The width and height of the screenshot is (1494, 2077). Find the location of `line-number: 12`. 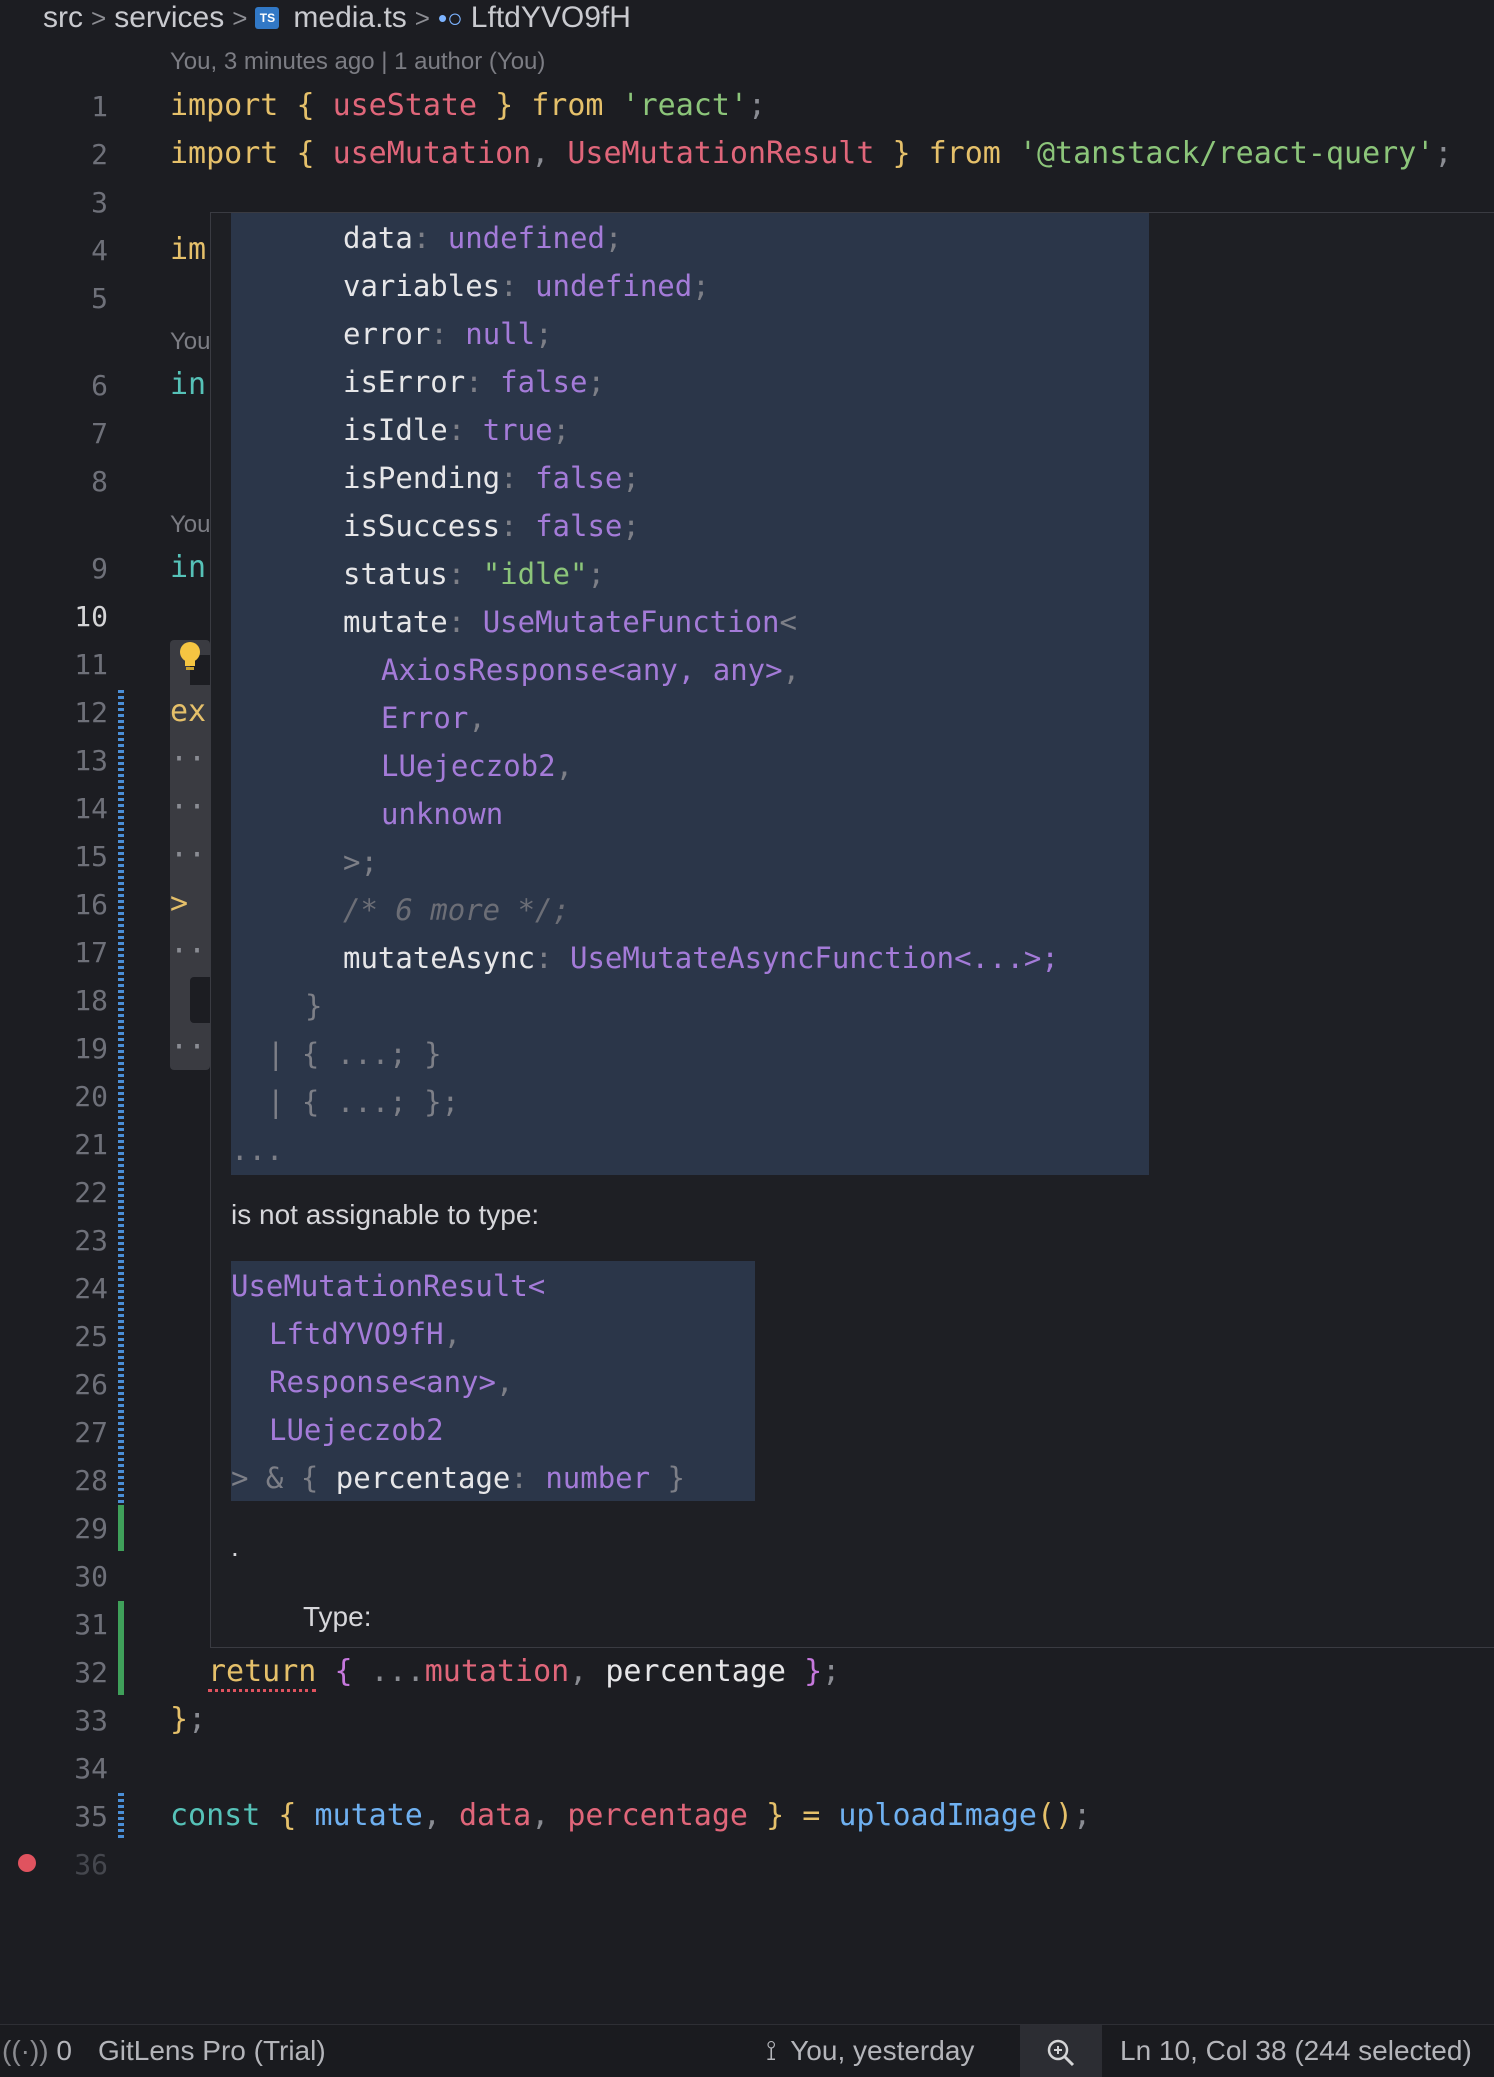

line-number: 12 is located at coordinates (91, 712).